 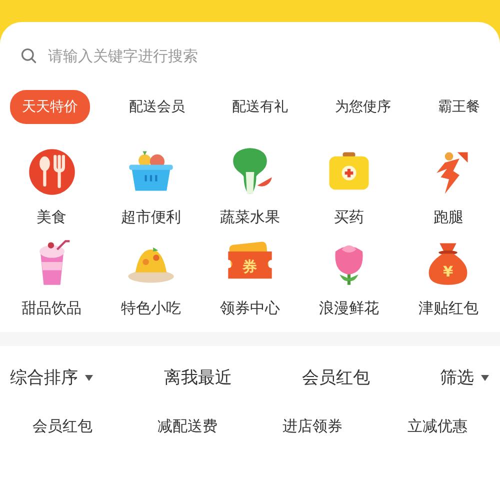 What do you see at coordinates (150, 217) in the screenshot?
I see `category-label: 超市便利` at bounding box center [150, 217].